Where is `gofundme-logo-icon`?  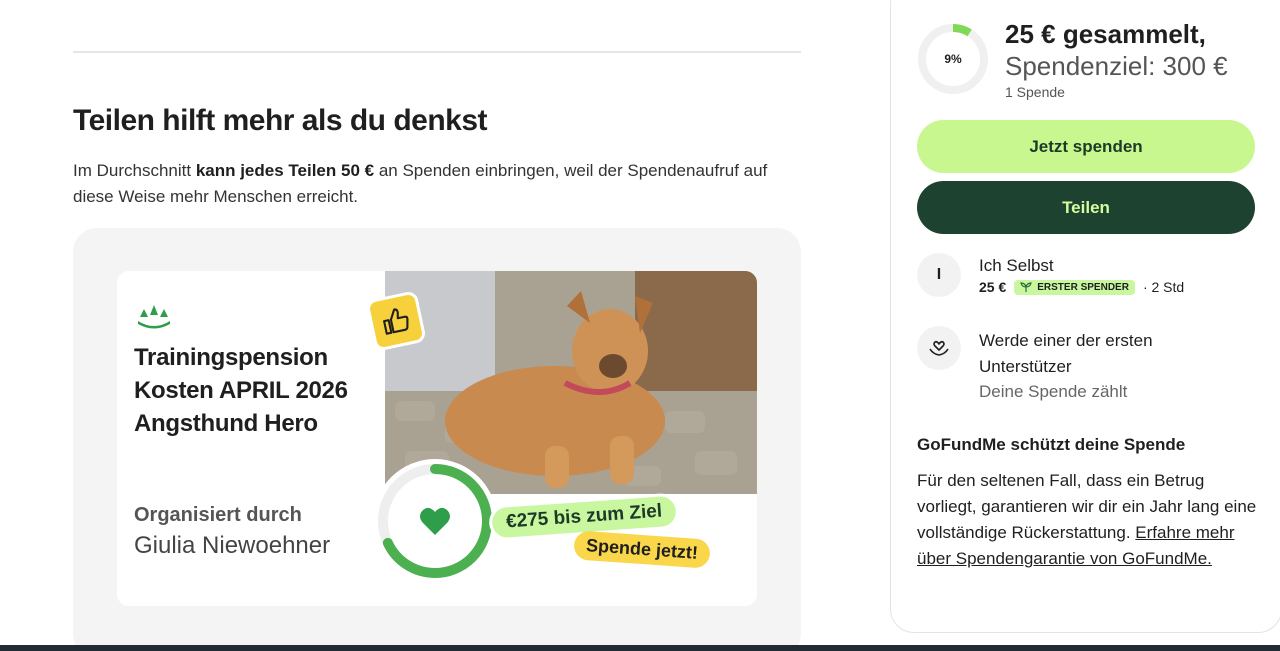
gofundme-logo-icon is located at coordinates (154, 317).